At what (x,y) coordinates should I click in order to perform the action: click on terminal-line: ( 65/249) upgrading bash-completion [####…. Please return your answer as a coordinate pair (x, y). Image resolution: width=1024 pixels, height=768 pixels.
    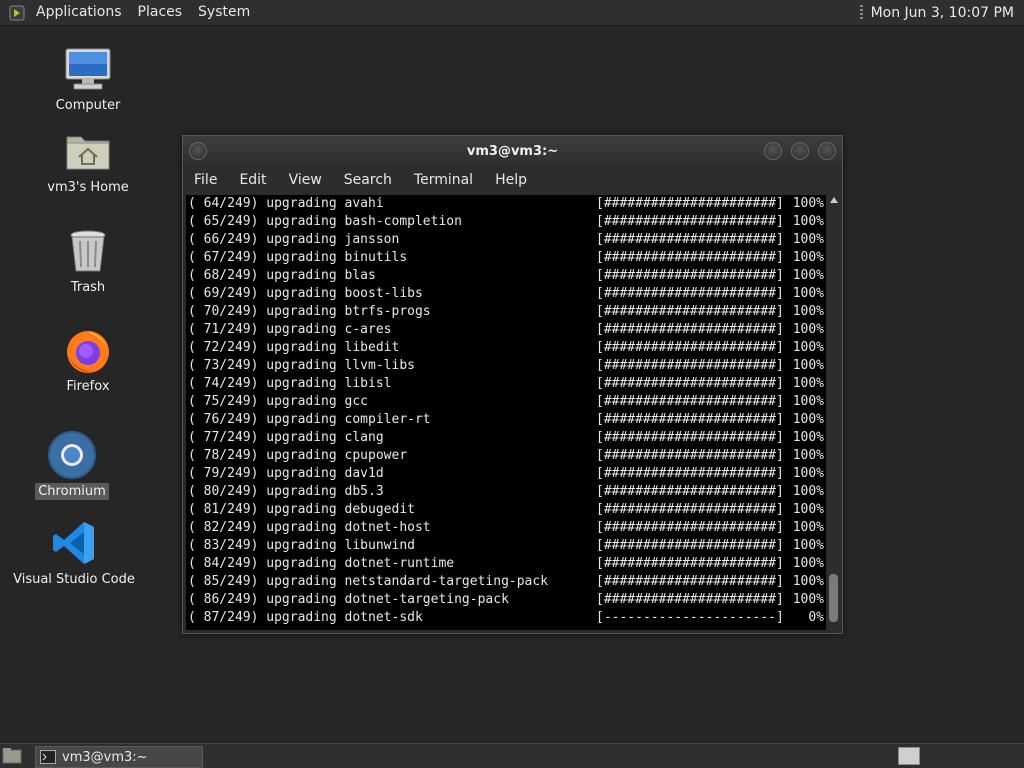
    Looking at the image, I should click on (506, 222).